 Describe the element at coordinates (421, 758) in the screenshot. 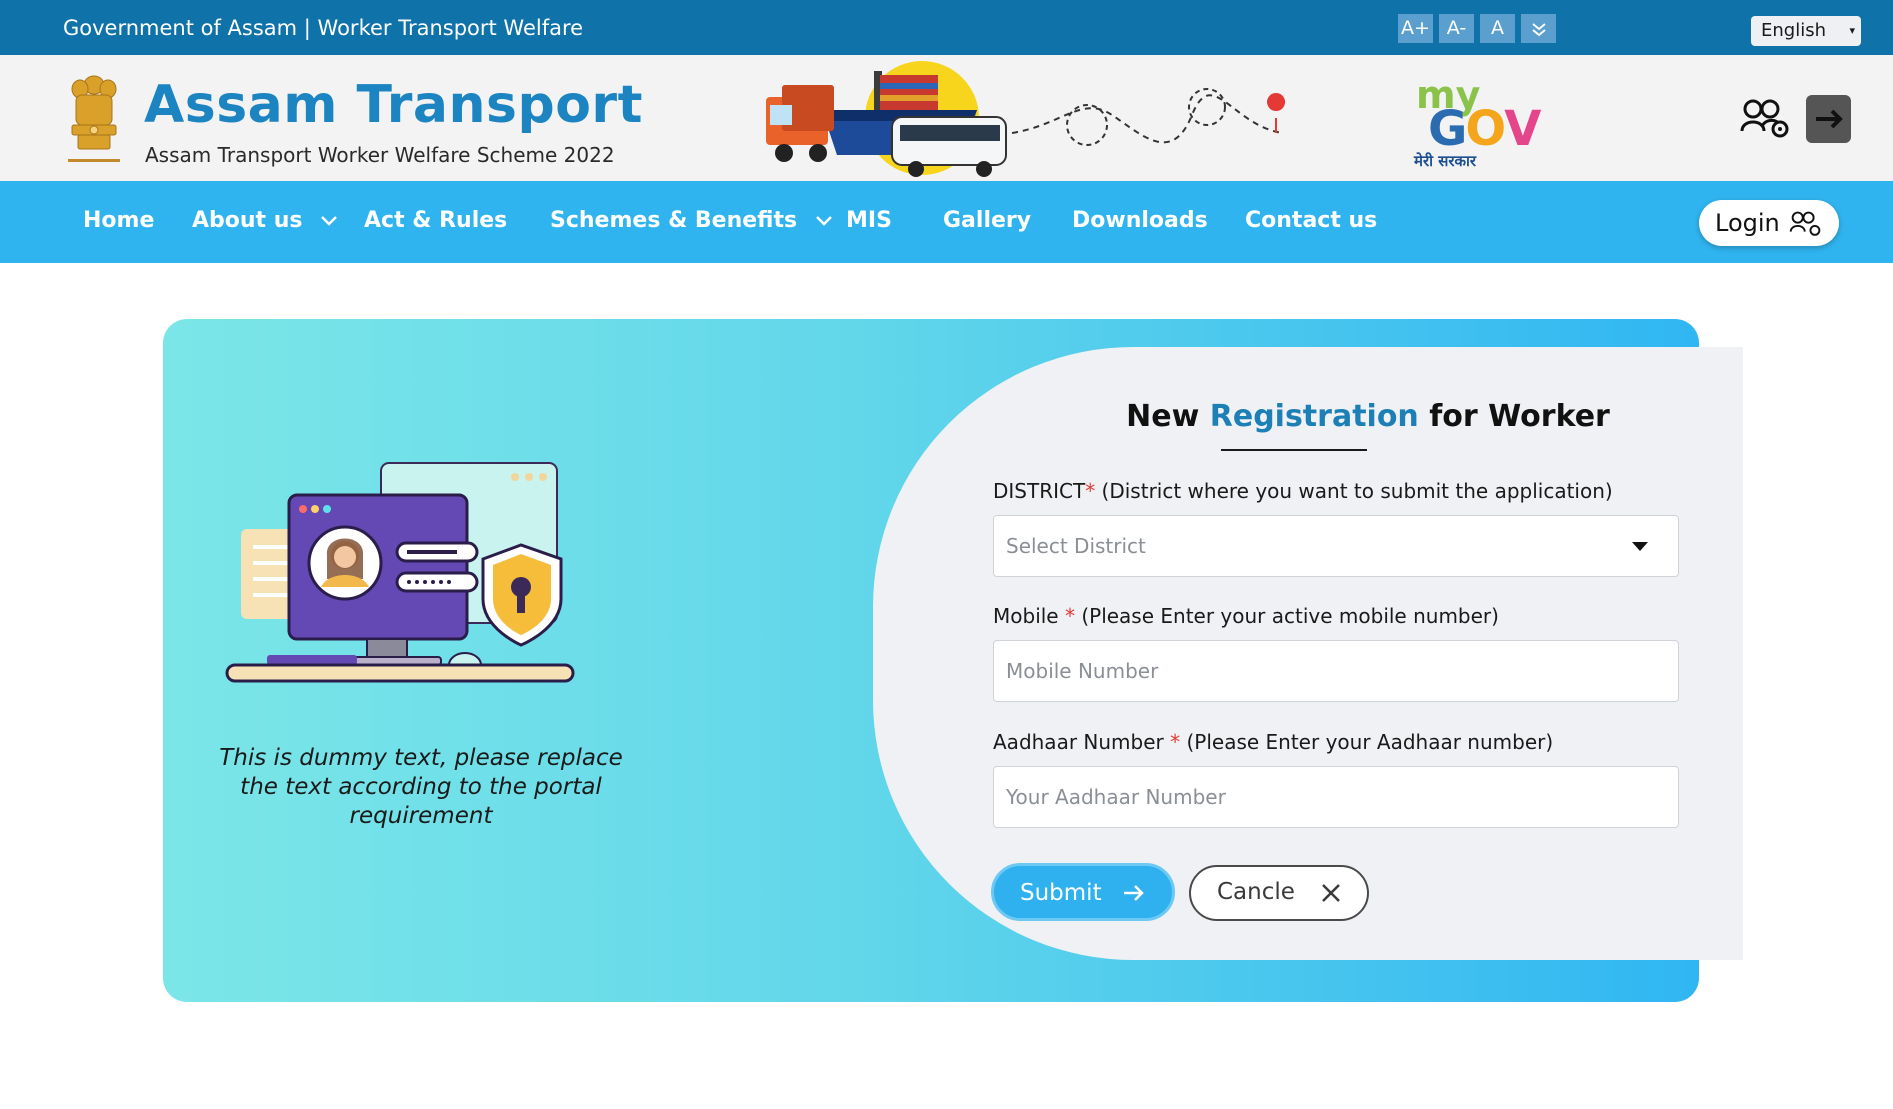

I see `info-text-line-1: This is dummy text, please replace` at that location.